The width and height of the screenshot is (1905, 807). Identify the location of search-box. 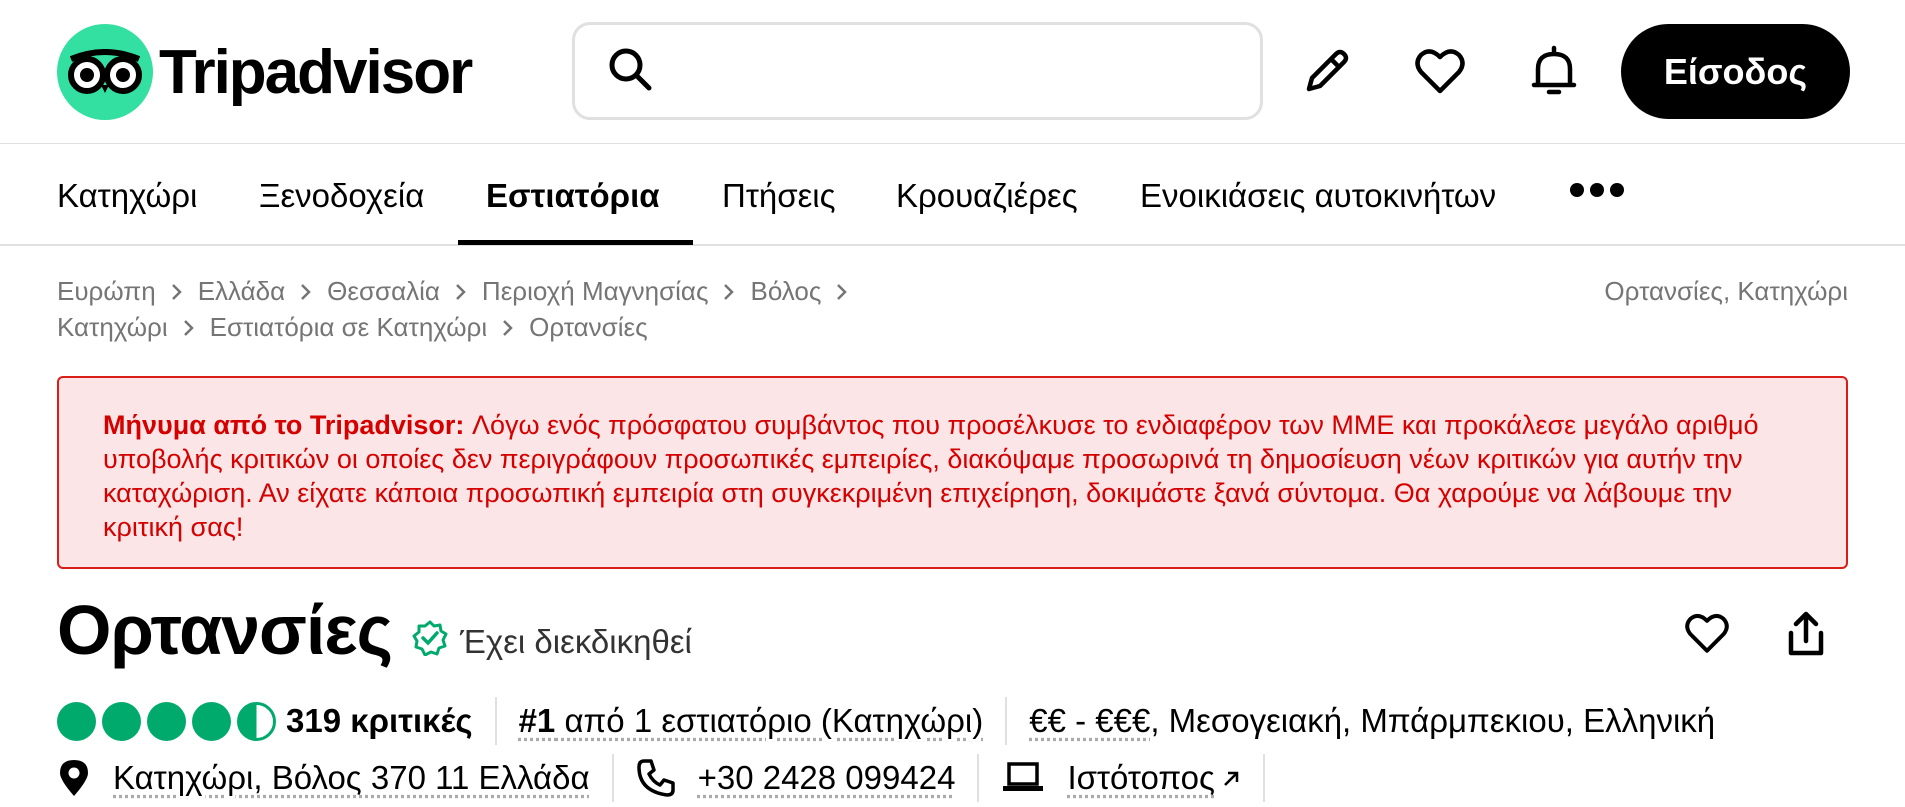
(917, 71).